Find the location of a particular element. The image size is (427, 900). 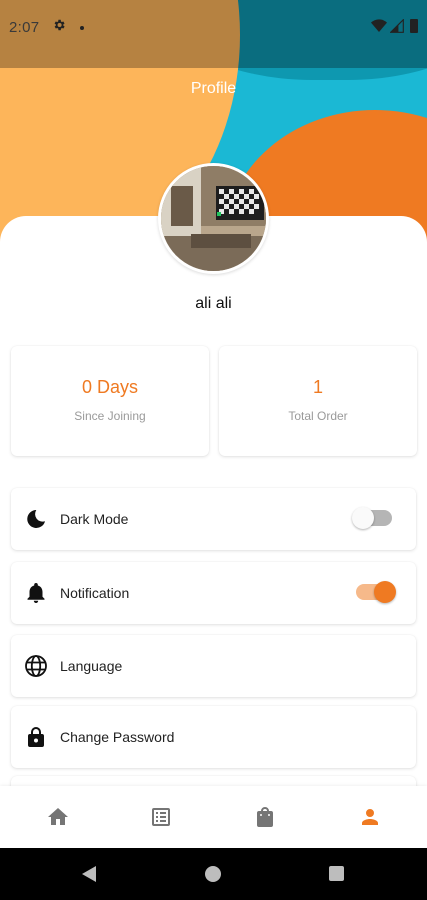

gear-icon is located at coordinates (59, 27).